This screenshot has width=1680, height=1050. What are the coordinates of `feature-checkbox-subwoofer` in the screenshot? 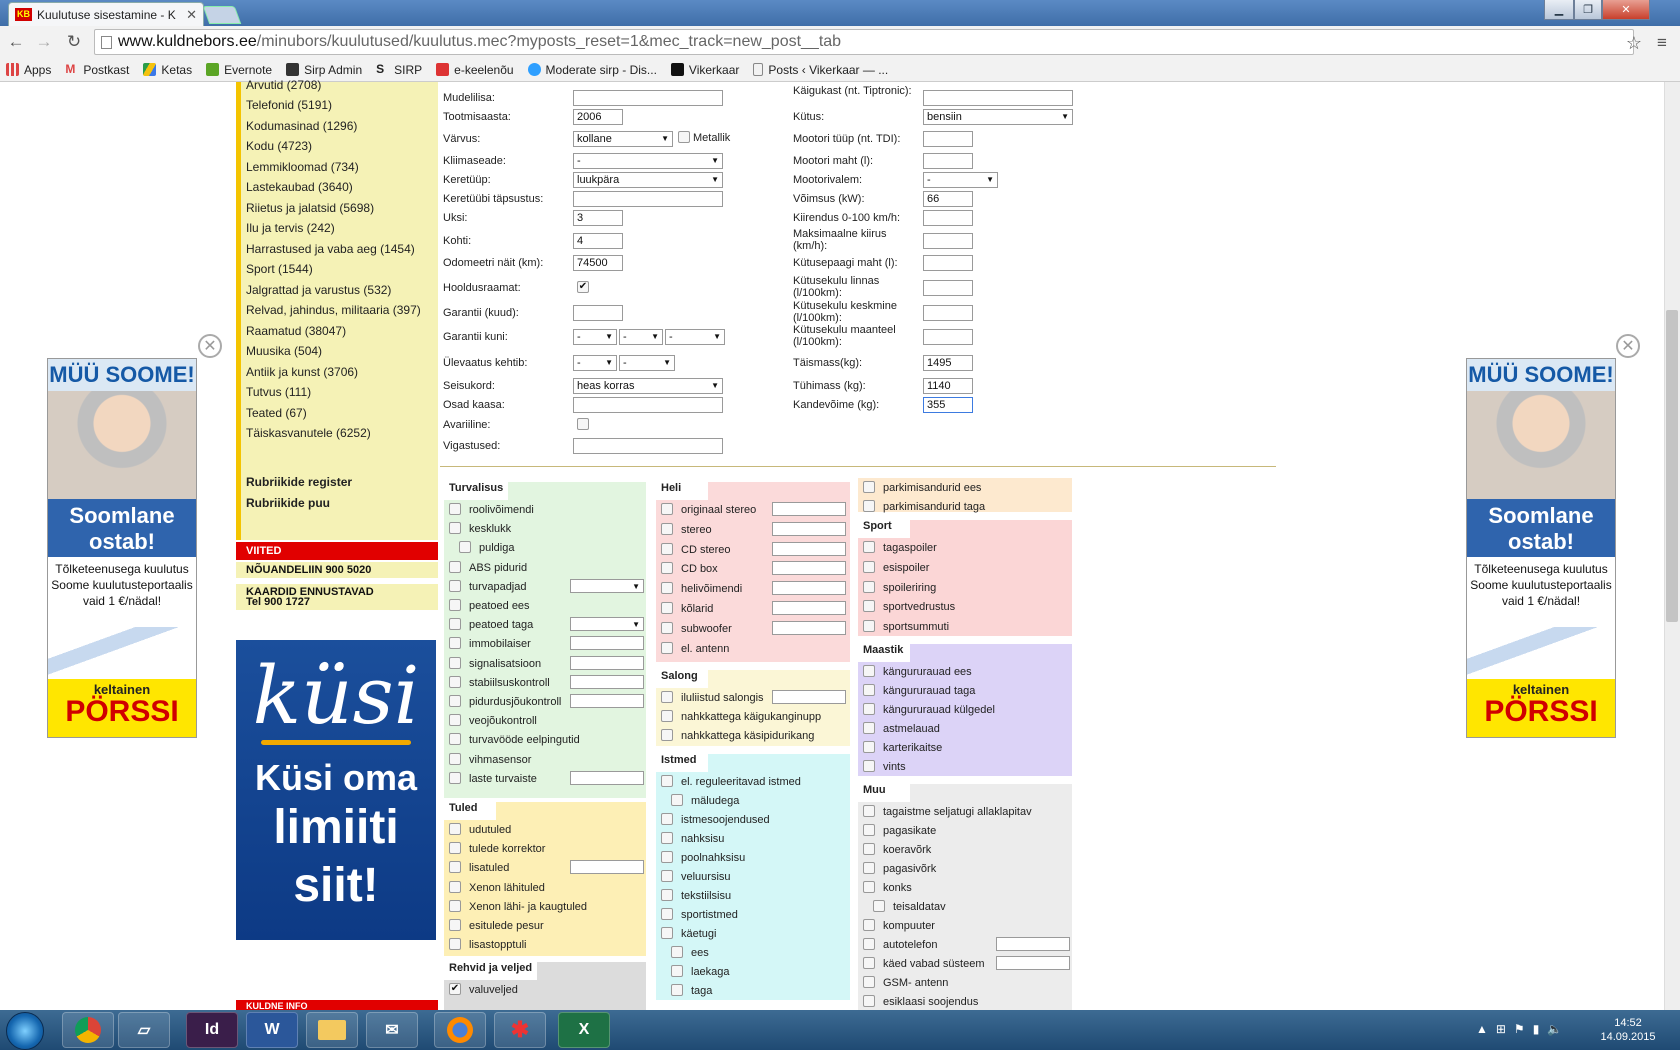 It's located at (667, 627).